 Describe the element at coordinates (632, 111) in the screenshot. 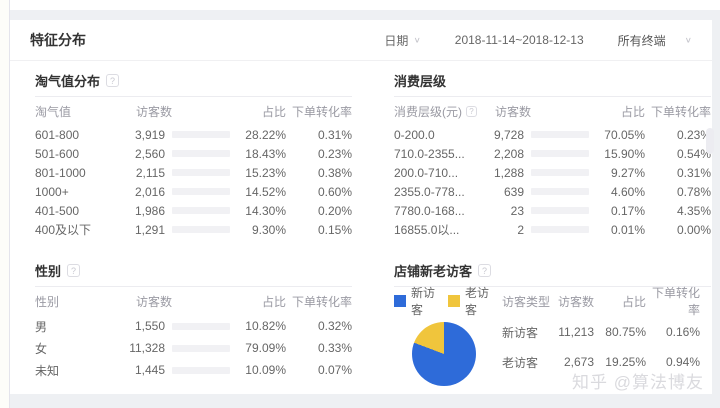

I see `column-header: 占比` at that location.